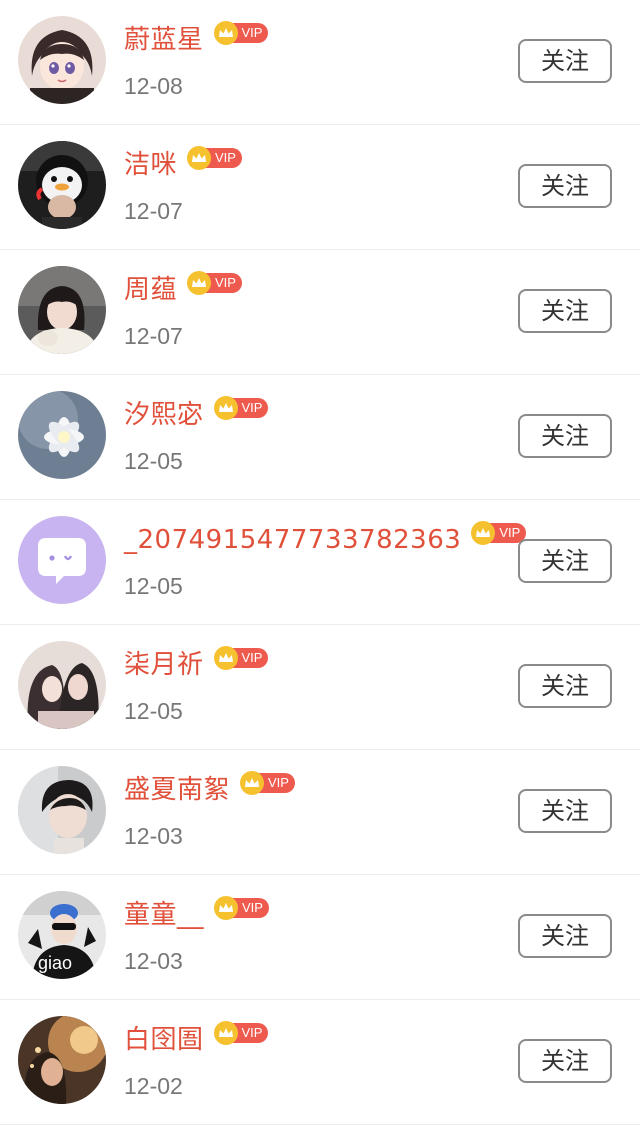  I want to click on list-item: 柒月祈 VIP 12-05 关注, so click(320, 687).